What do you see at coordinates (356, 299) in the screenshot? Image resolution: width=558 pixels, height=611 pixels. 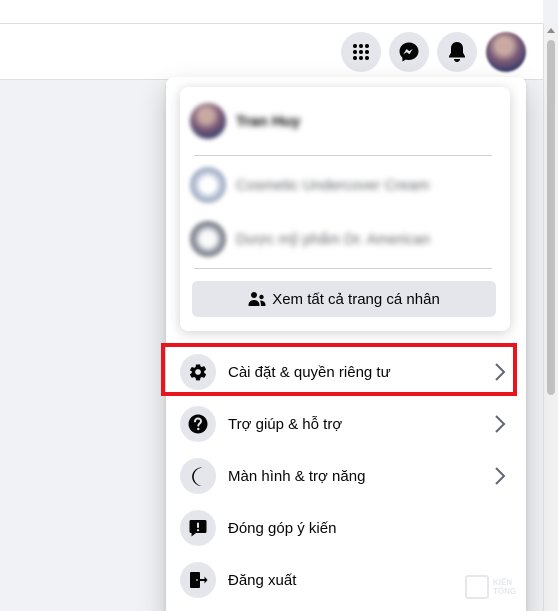 I see `see-all-profiles-label: Xem tất cả trang cá nhân` at bounding box center [356, 299].